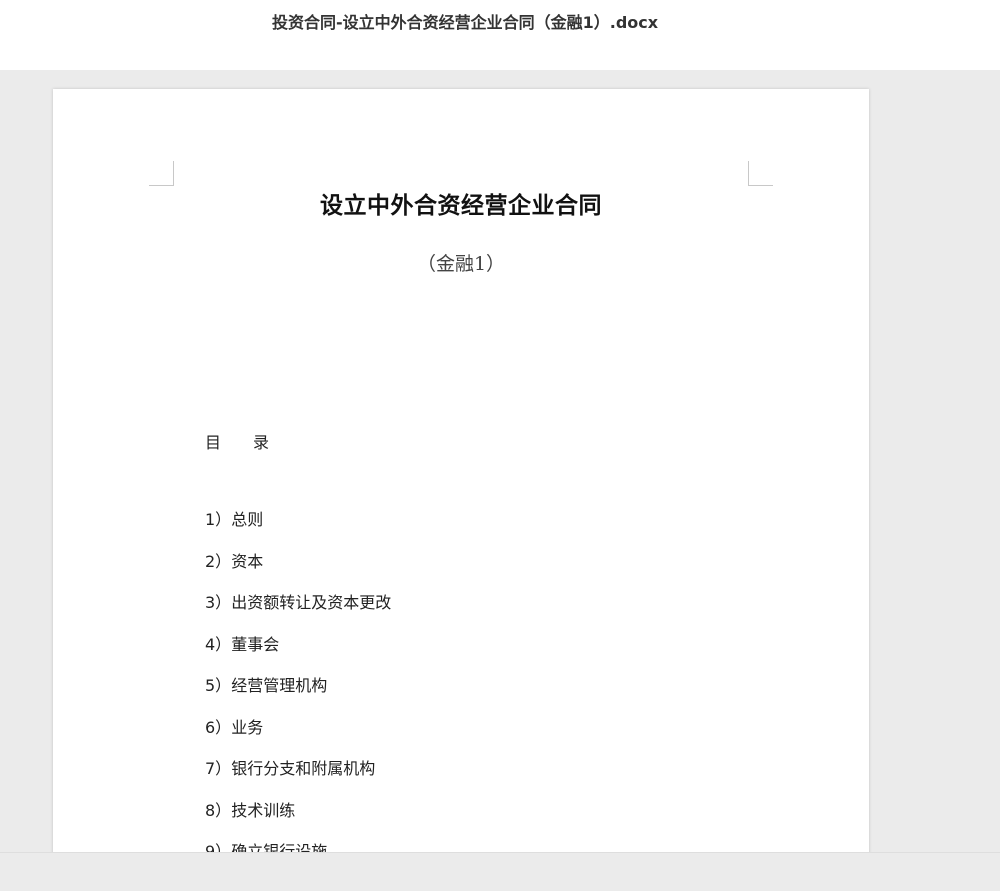 The width and height of the screenshot is (1000, 891). I want to click on title-bar: 投资合同-设立中外合资经营企业合同（金融1）.docx, so click(500, 35).